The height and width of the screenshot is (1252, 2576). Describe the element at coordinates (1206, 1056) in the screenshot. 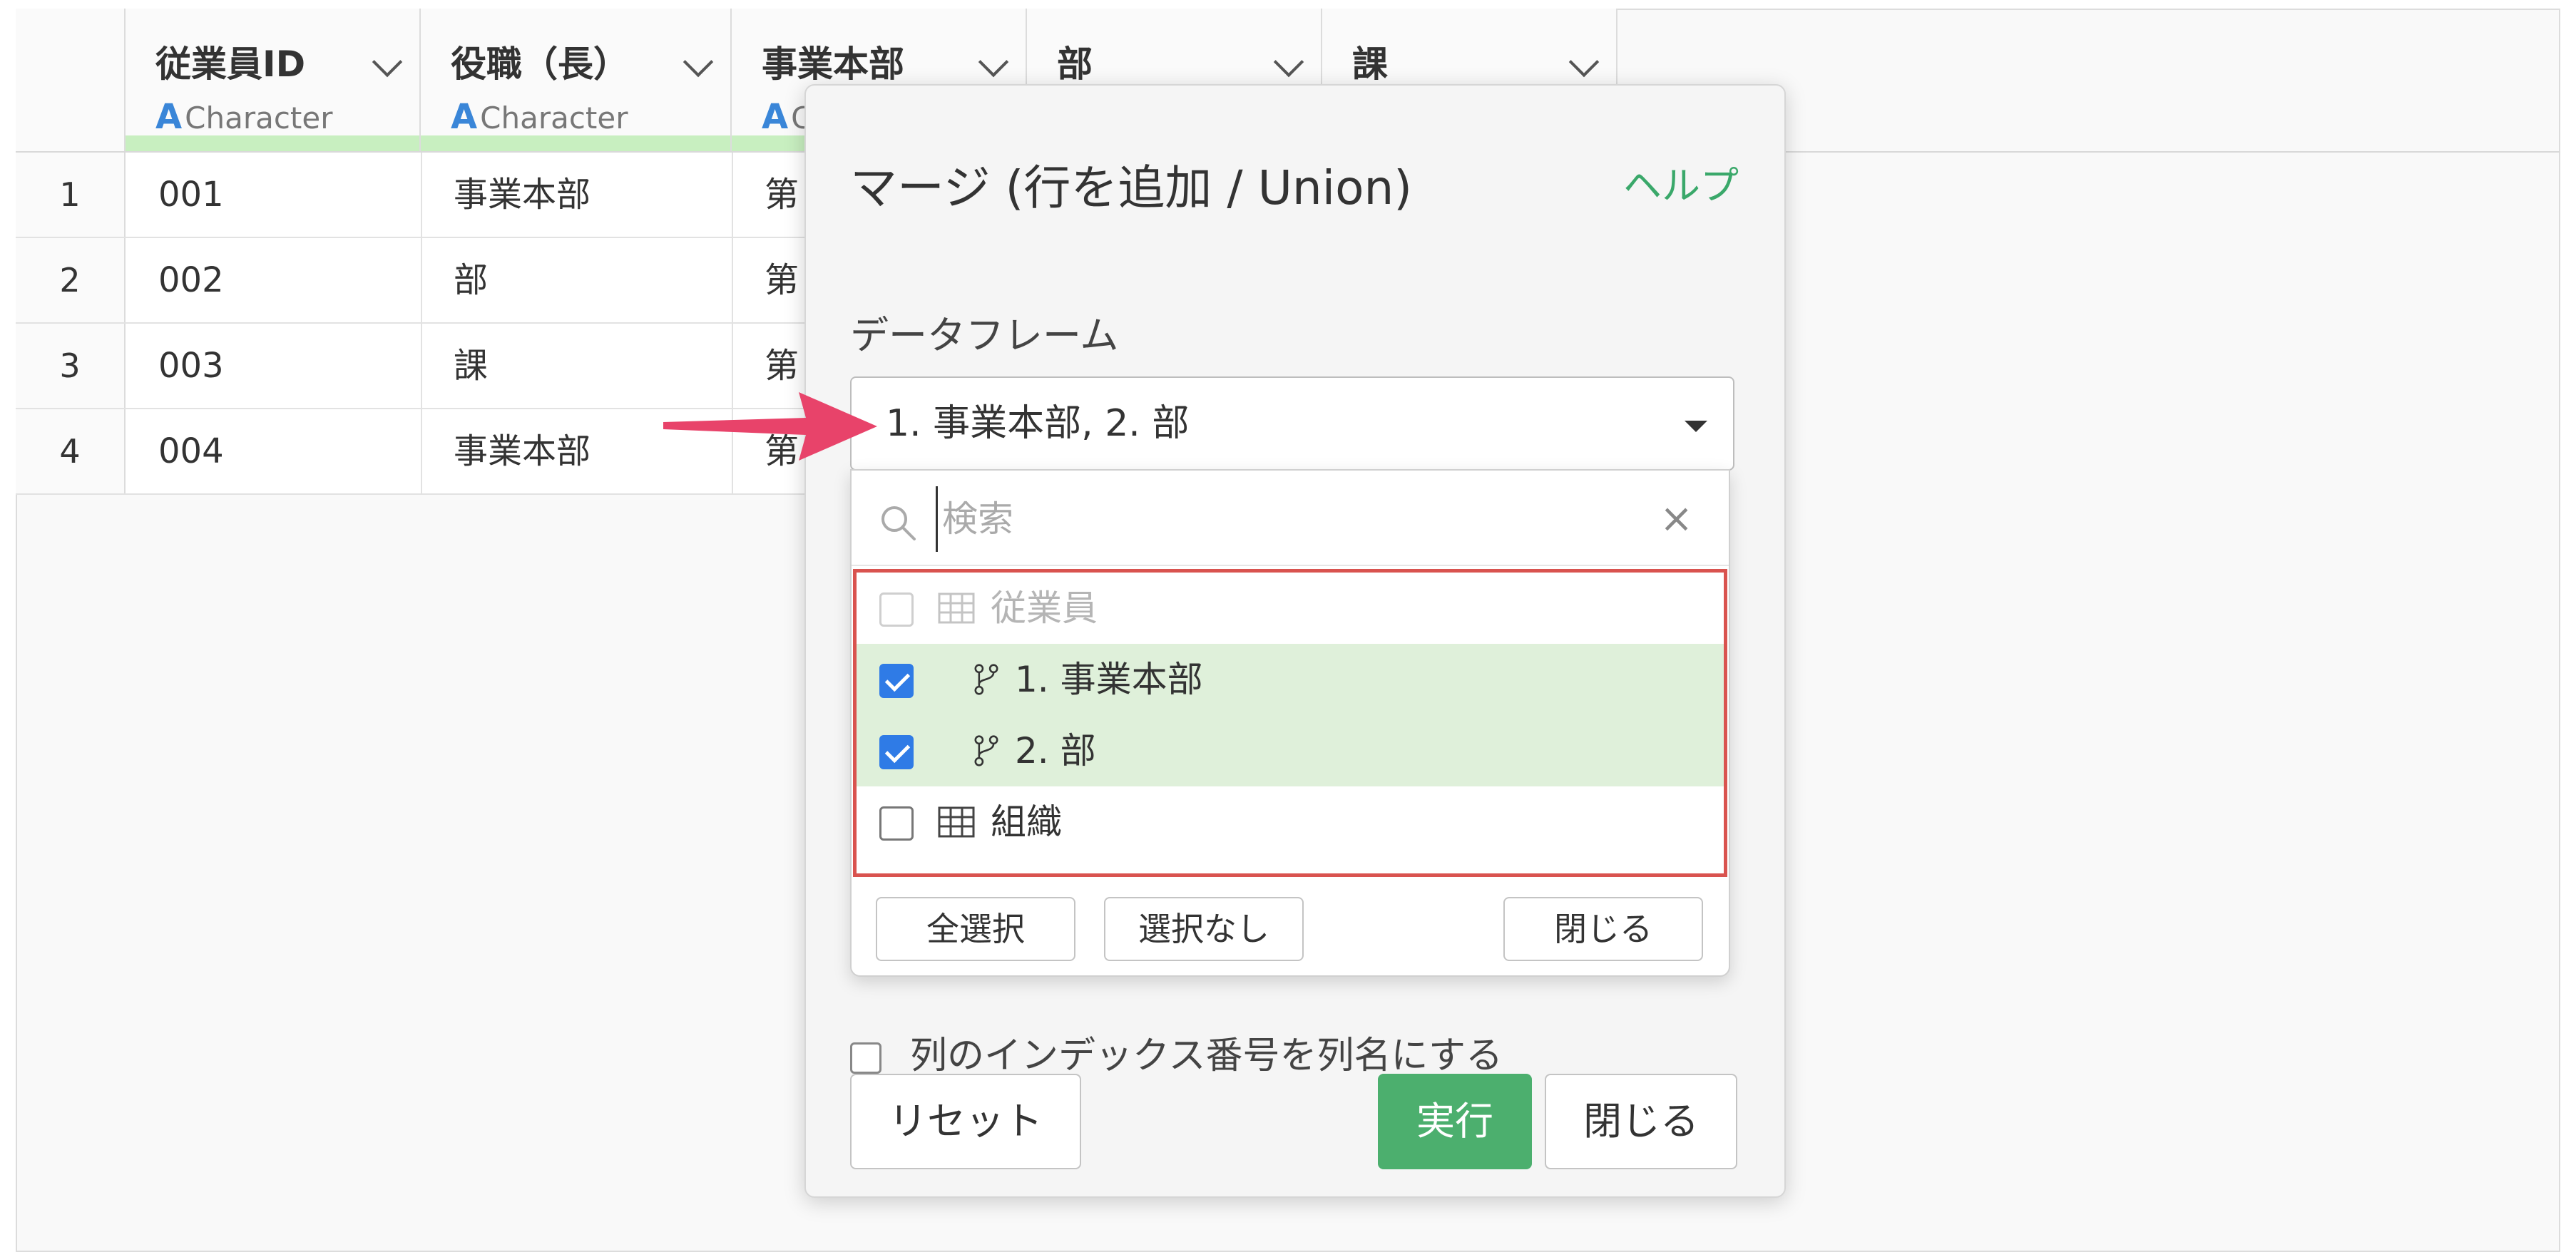

I see `column-index-checkbox-label: 列のインデックス番号を列名にする` at that location.